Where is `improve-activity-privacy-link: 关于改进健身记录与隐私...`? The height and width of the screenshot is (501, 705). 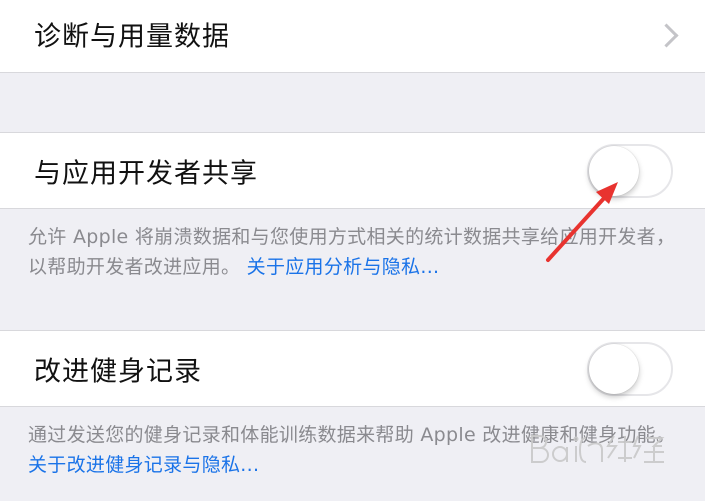 improve-activity-privacy-link: 关于改进健身记录与隐私... is located at coordinates (143, 465).